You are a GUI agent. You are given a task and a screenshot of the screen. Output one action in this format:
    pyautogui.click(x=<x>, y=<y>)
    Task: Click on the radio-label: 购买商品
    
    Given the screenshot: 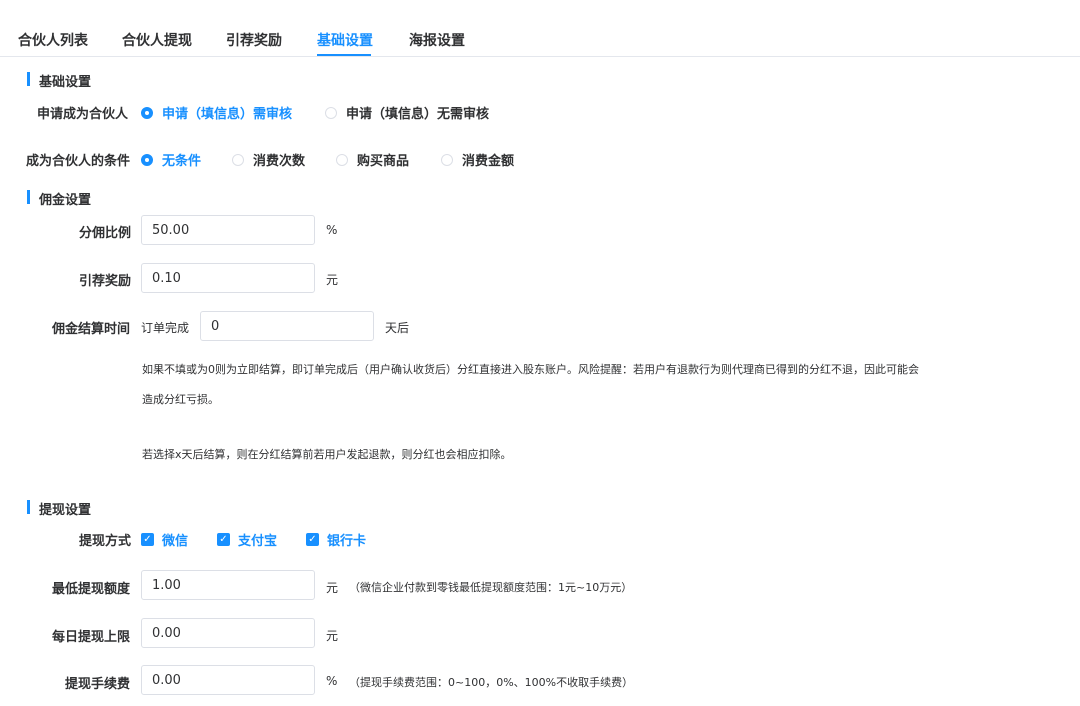 What is the action you would take?
    pyautogui.click(x=383, y=161)
    